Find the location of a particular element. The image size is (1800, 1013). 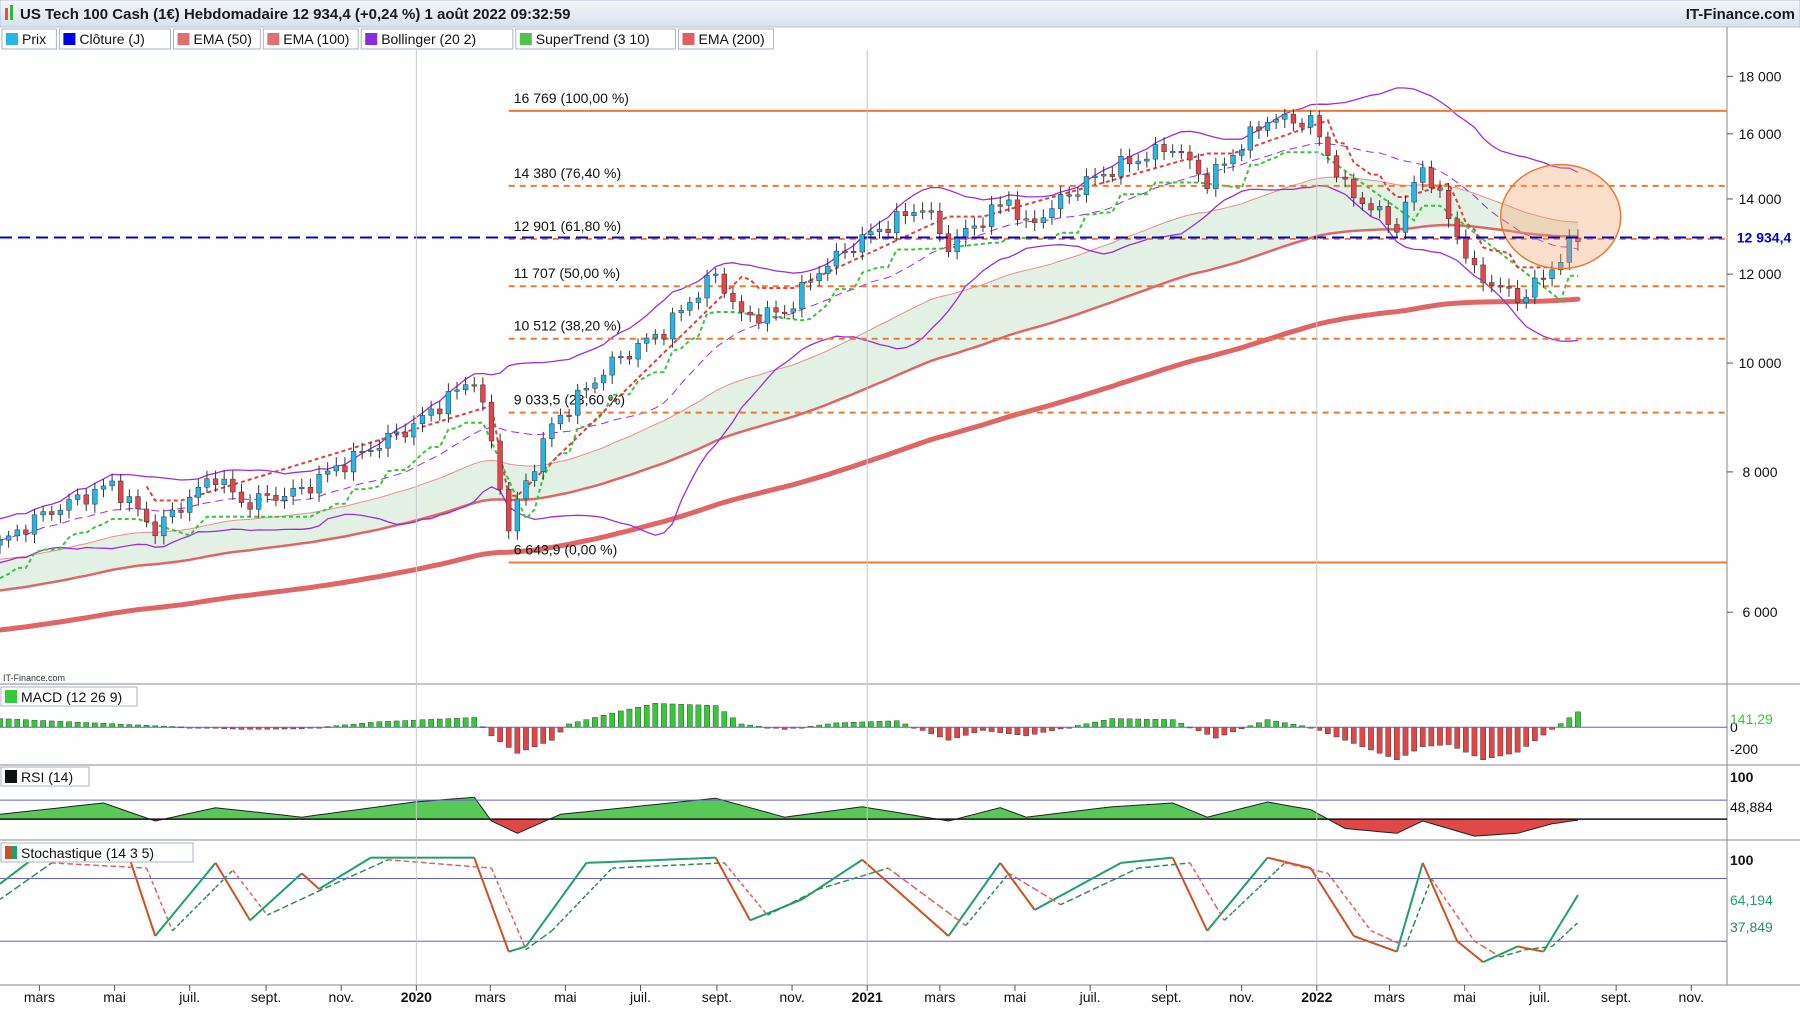

fib-label: 12 901 (61,80 %) is located at coordinates (567, 226).